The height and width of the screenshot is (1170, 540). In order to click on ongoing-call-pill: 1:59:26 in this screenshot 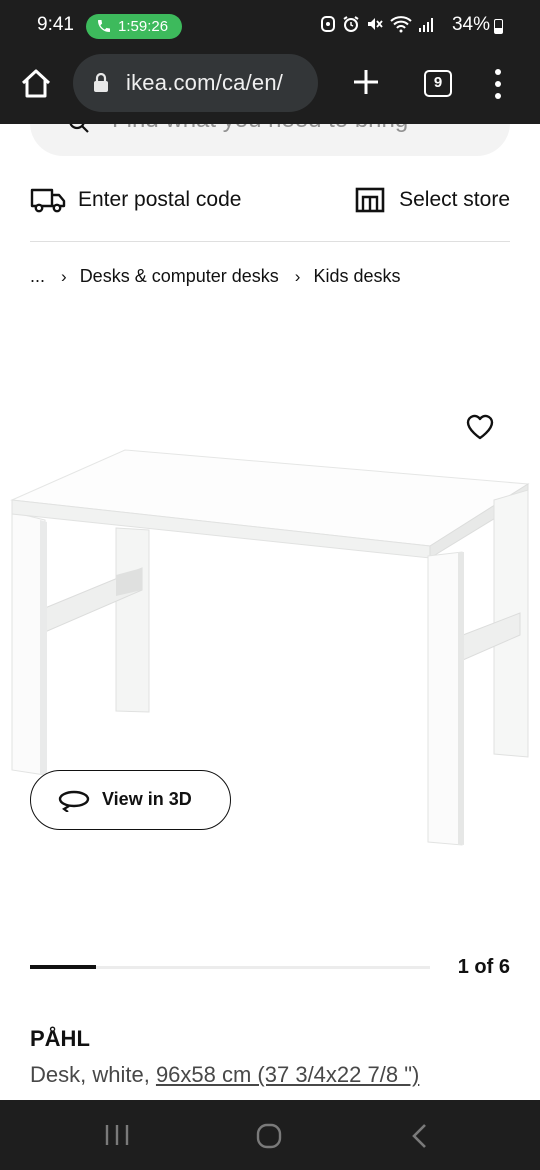, I will do `click(134, 26)`.